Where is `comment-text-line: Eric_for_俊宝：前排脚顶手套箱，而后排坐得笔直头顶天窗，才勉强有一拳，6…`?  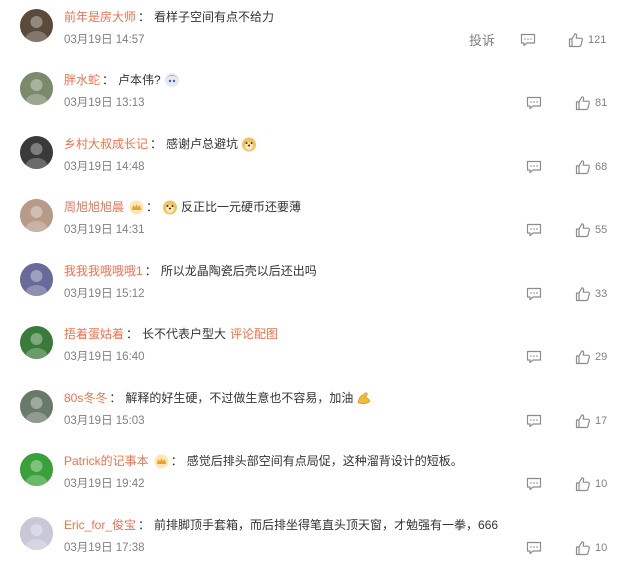
comment-text-line: Eric_for_俊宝：前排脚顶手套箱，而后排坐得笔直头顶天窗，才勉强有一拳，6… is located at coordinates (281, 525).